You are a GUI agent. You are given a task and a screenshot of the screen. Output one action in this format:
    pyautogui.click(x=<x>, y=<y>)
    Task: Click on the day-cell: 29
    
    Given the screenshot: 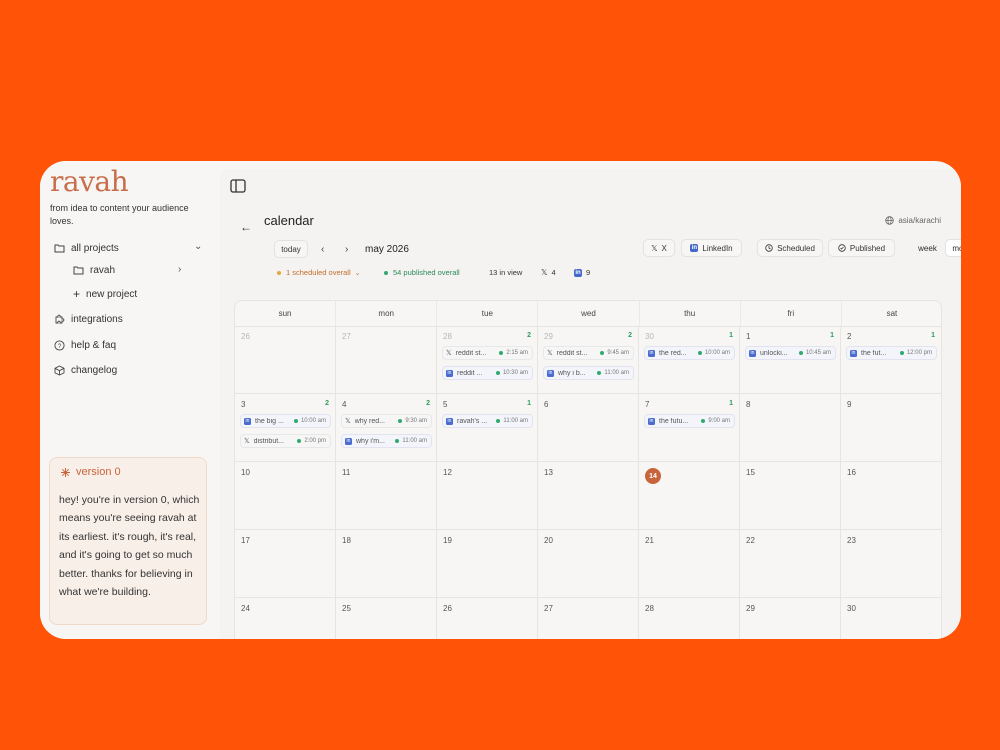 What is the action you would take?
    pyautogui.click(x=790, y=618)
    